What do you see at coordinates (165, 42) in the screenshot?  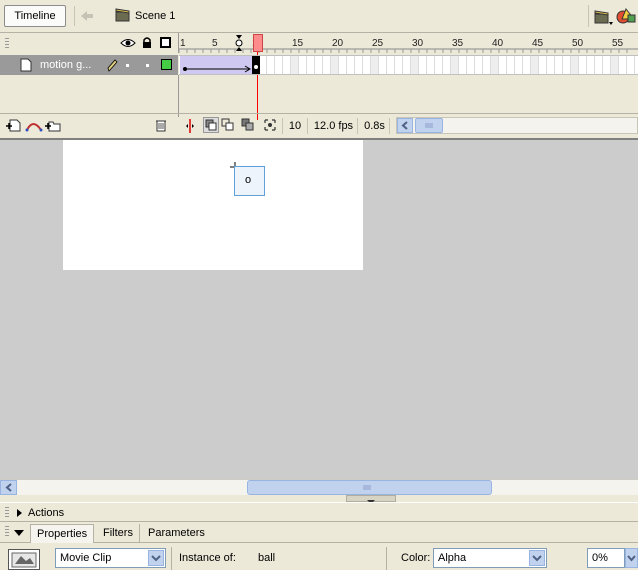 I see `outline-toggle-icon` at bounding box center [165, 42].